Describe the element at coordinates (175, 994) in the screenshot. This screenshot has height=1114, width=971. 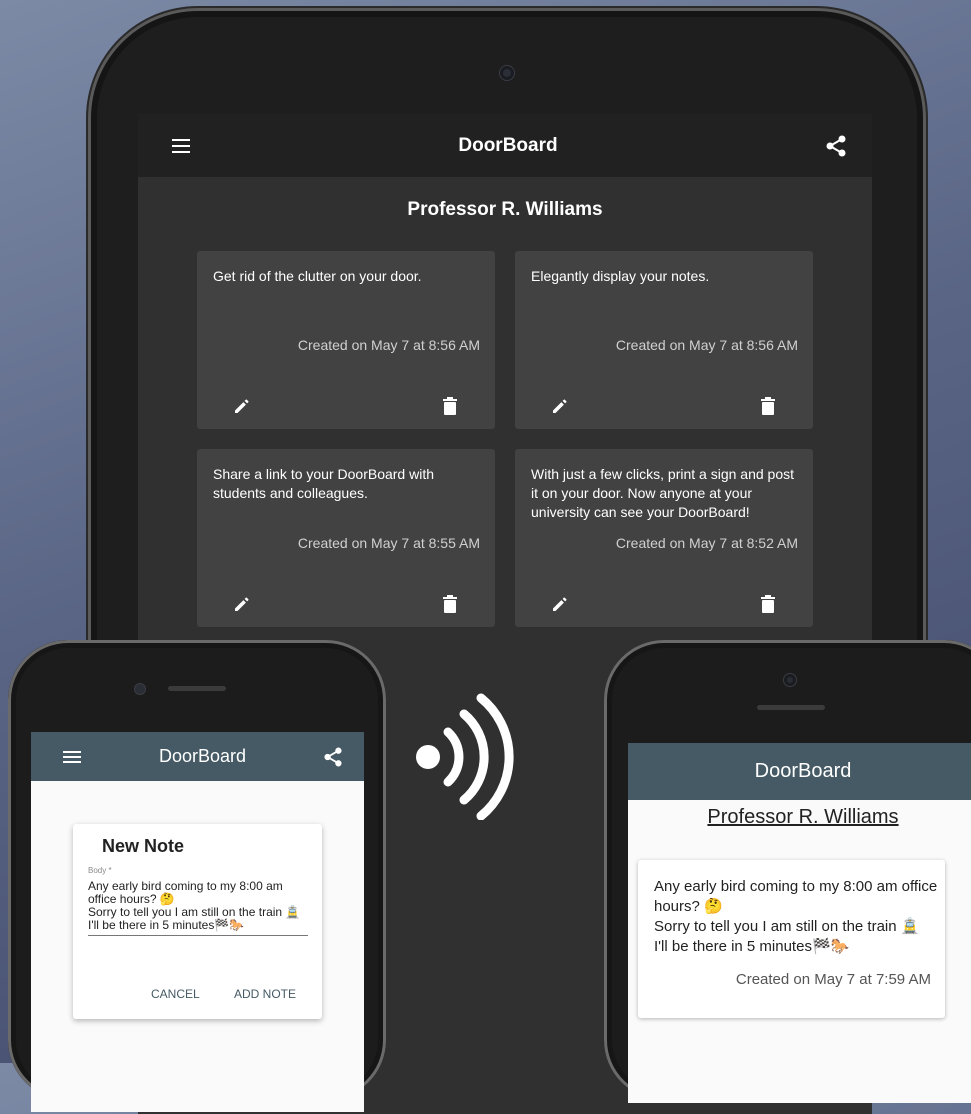
I see `cancel-button: CANCEL` at that location.